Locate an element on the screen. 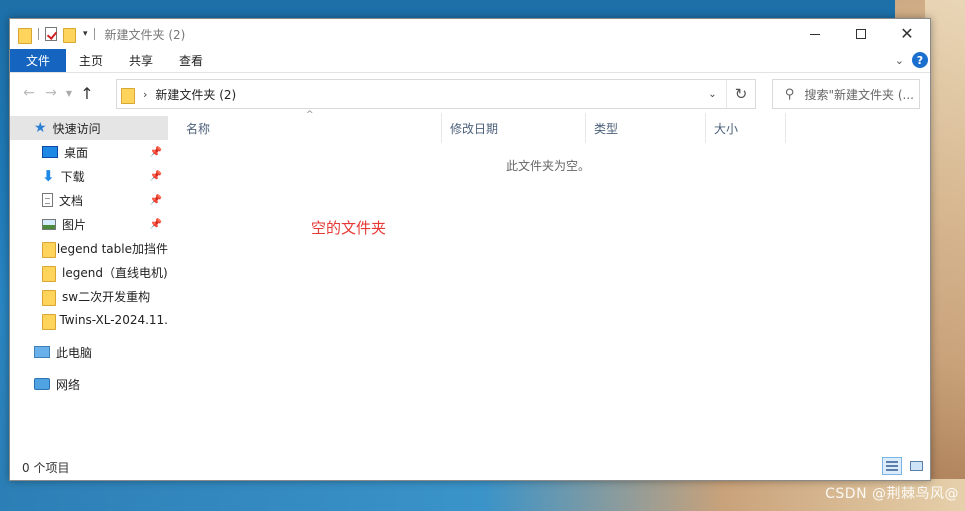  details-view-icon is located at coordinates (892, 466).